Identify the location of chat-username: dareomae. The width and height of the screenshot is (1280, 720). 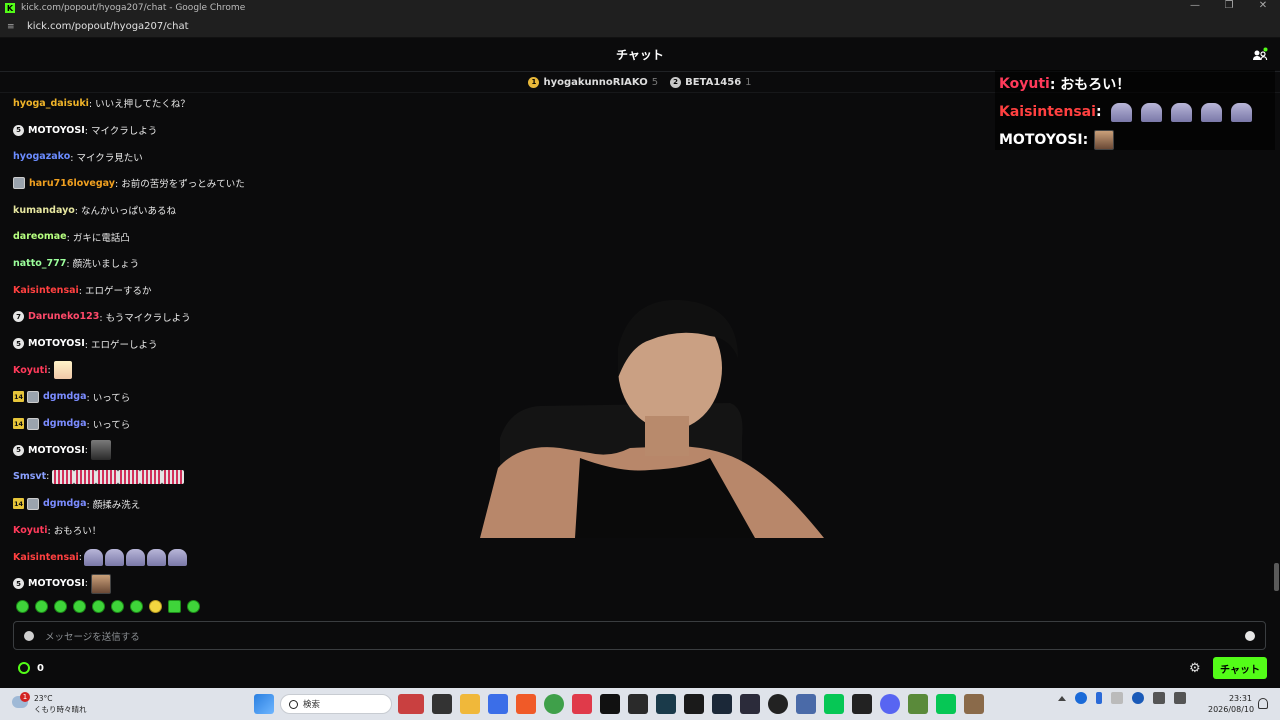
(40, 236).